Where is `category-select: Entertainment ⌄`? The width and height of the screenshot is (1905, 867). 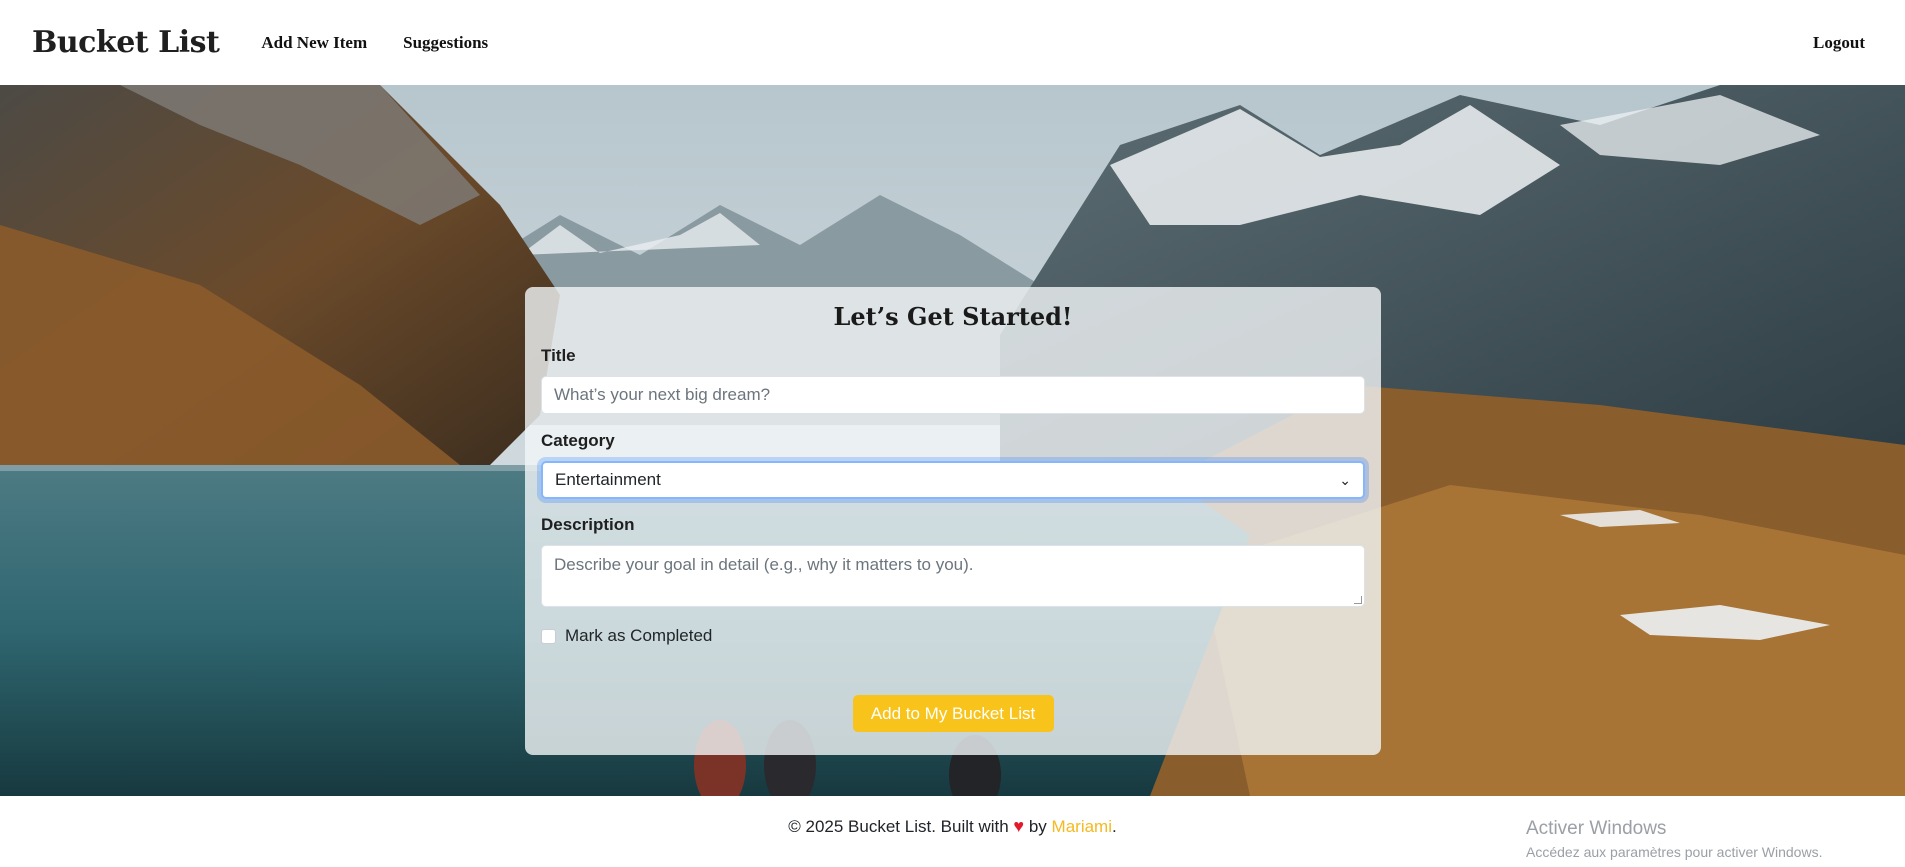
category-select: Entertainment ⌄ is located at coordinates (953, 480).